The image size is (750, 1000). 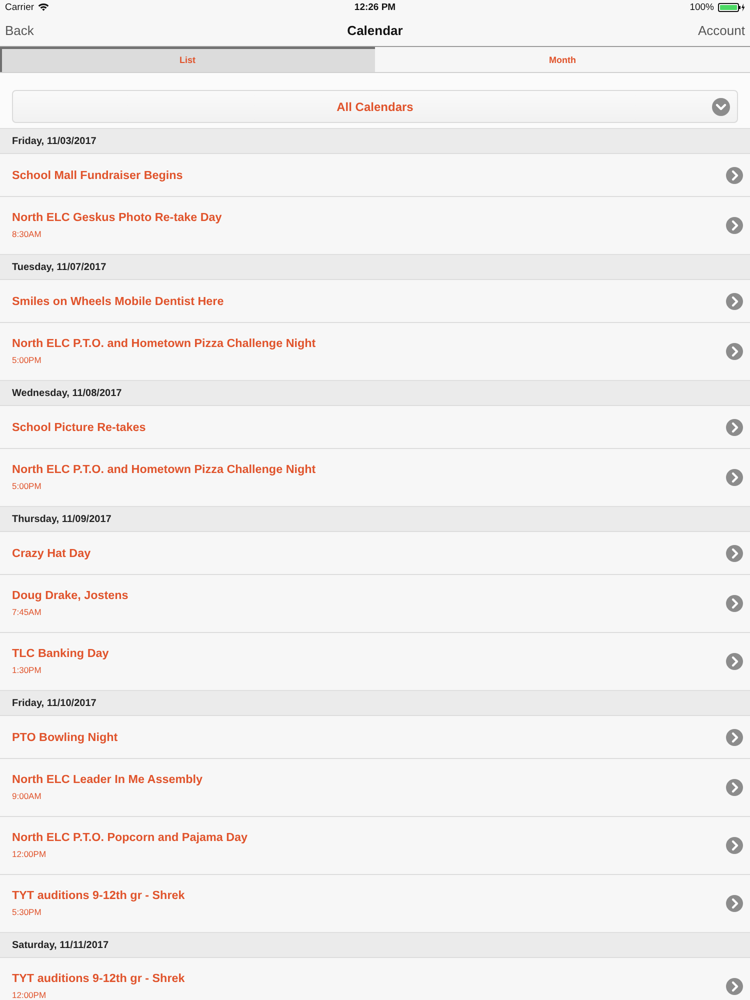 What do you see at coordinates (51, 553) in the screenshot?
I see `event-title: Crazy Hat Day` at bounding box center [51, 553].